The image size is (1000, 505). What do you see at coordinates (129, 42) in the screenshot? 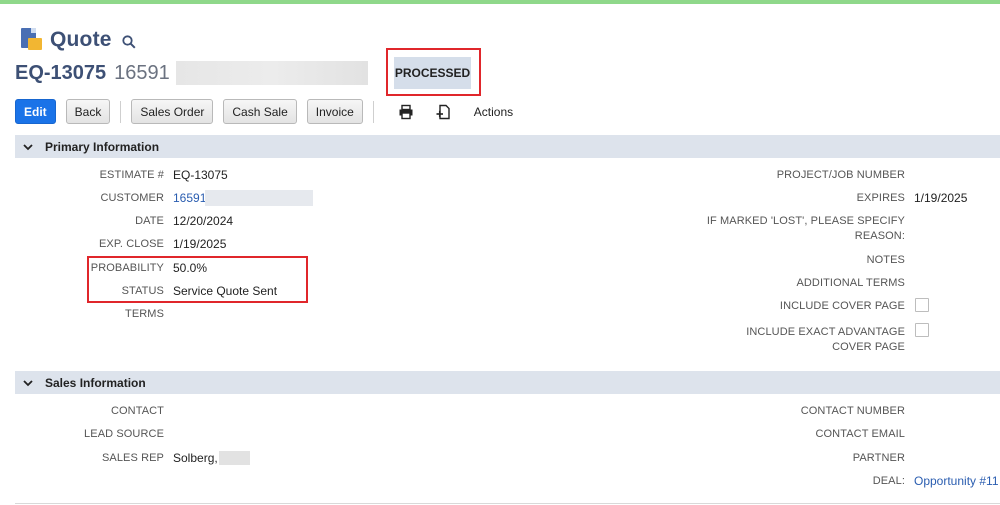
I see `search-icon` at bounding box center [129, 42].